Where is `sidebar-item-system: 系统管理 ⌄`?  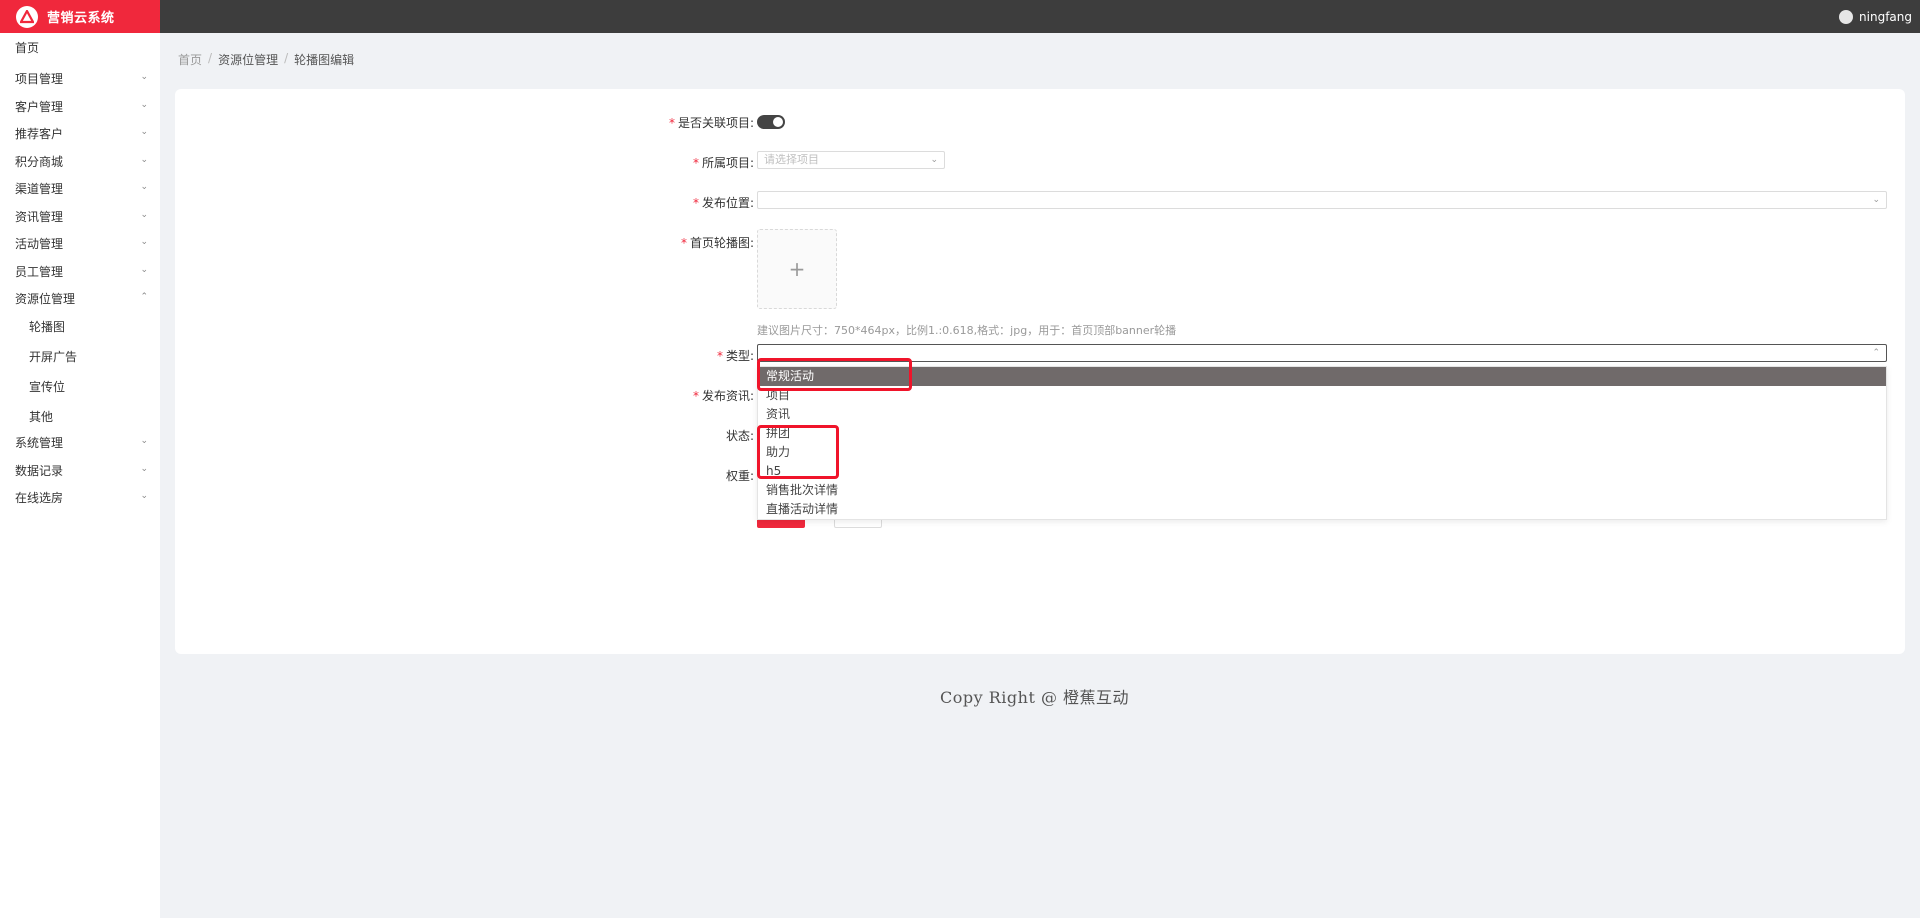
sidebar-item-system: 系统管理 ⌄ is located at coordinates (80, 442).